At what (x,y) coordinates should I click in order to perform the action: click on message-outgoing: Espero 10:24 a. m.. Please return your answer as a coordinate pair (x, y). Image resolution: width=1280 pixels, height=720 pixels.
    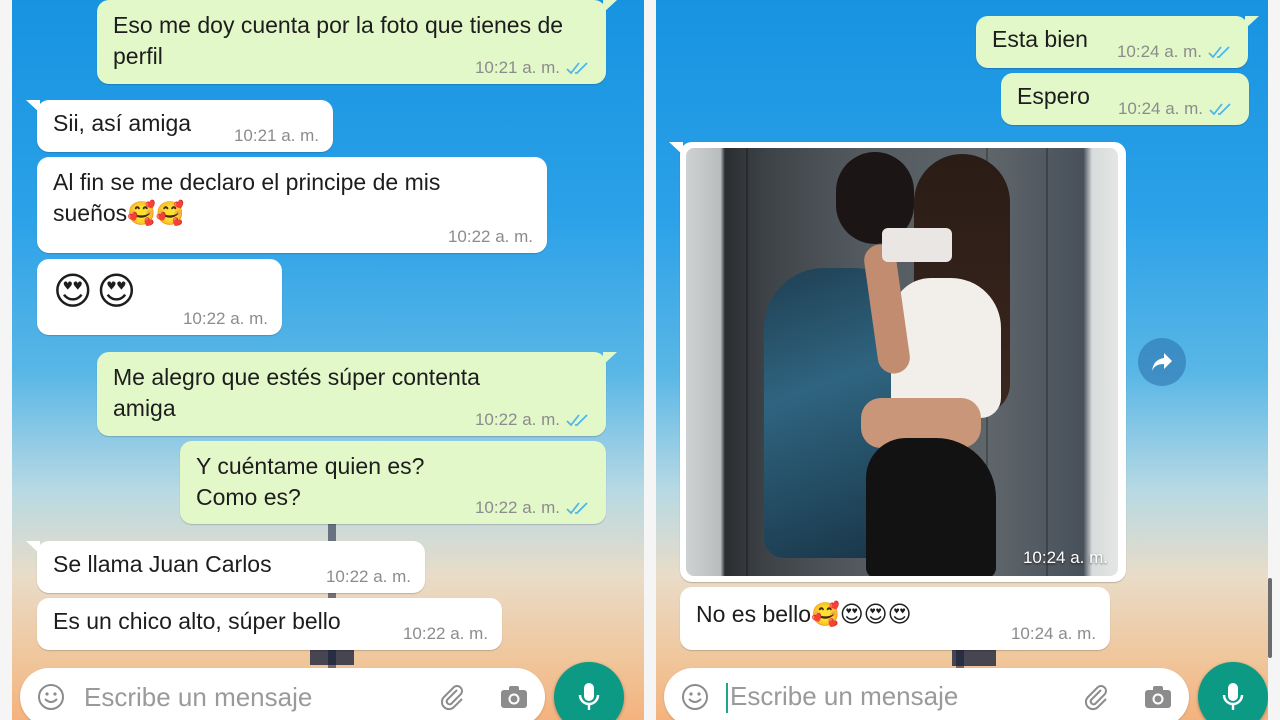
    Looking at the image, I should click on (1125, 99).